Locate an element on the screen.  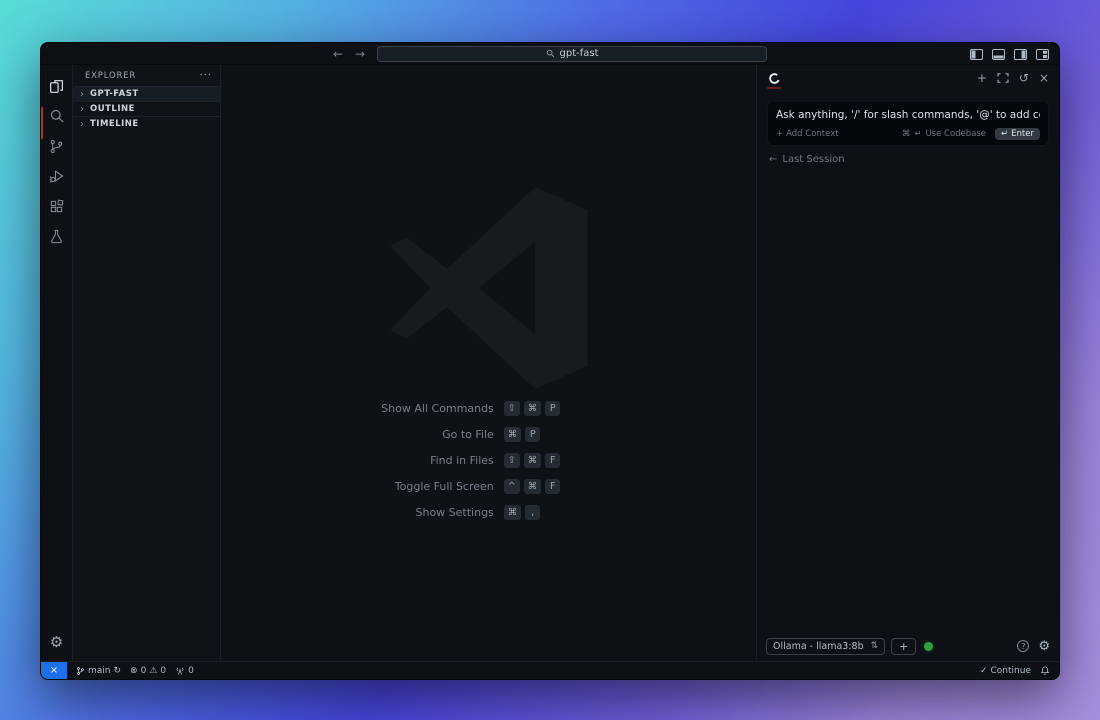
enter-label: Enter is located at coordinates (1022, 134).